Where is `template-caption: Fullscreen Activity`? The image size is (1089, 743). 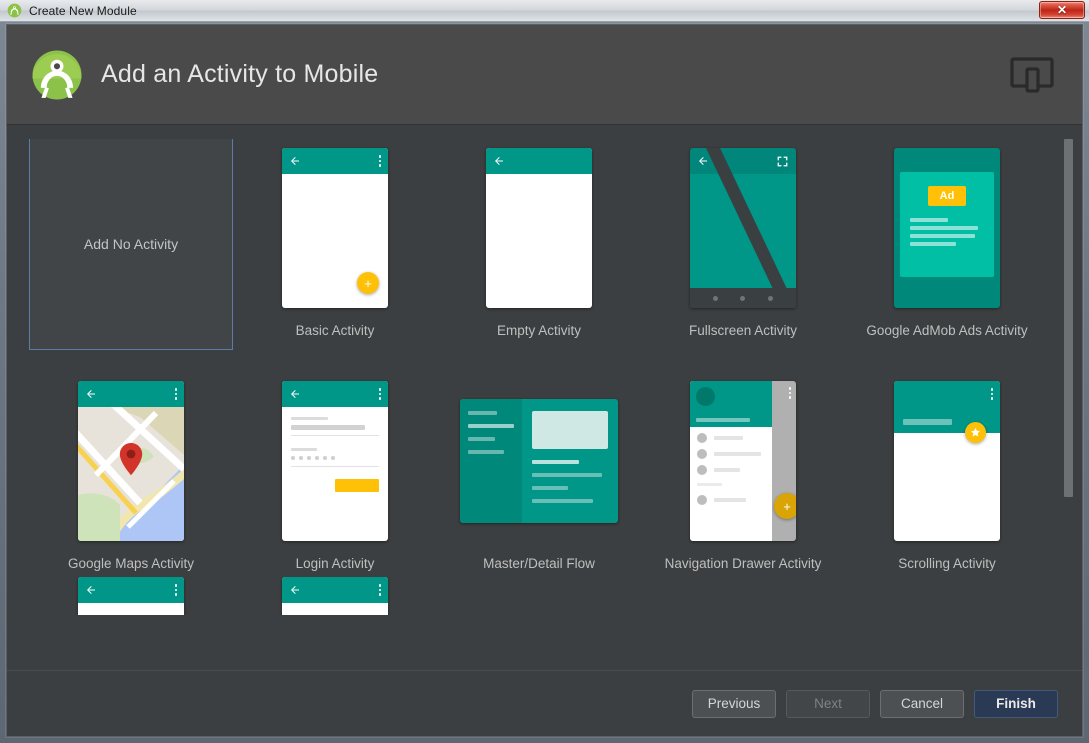 template-caption: Fullscreen Activity is located at coordinates (743, 330).